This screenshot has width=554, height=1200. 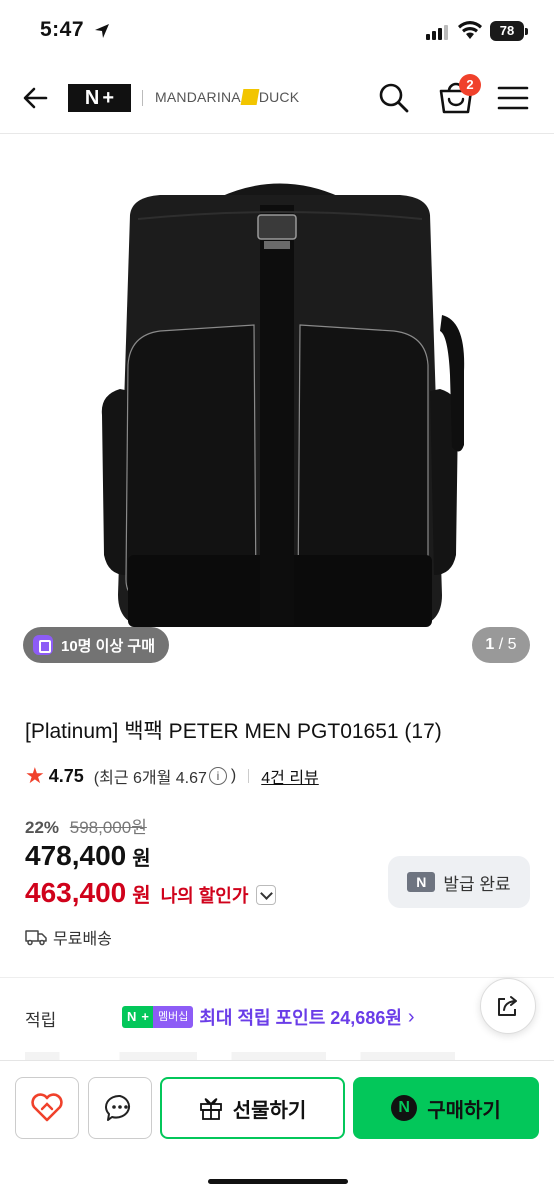 I want to click on chevron-right-icon: ›, so click(x=411, y=1016).